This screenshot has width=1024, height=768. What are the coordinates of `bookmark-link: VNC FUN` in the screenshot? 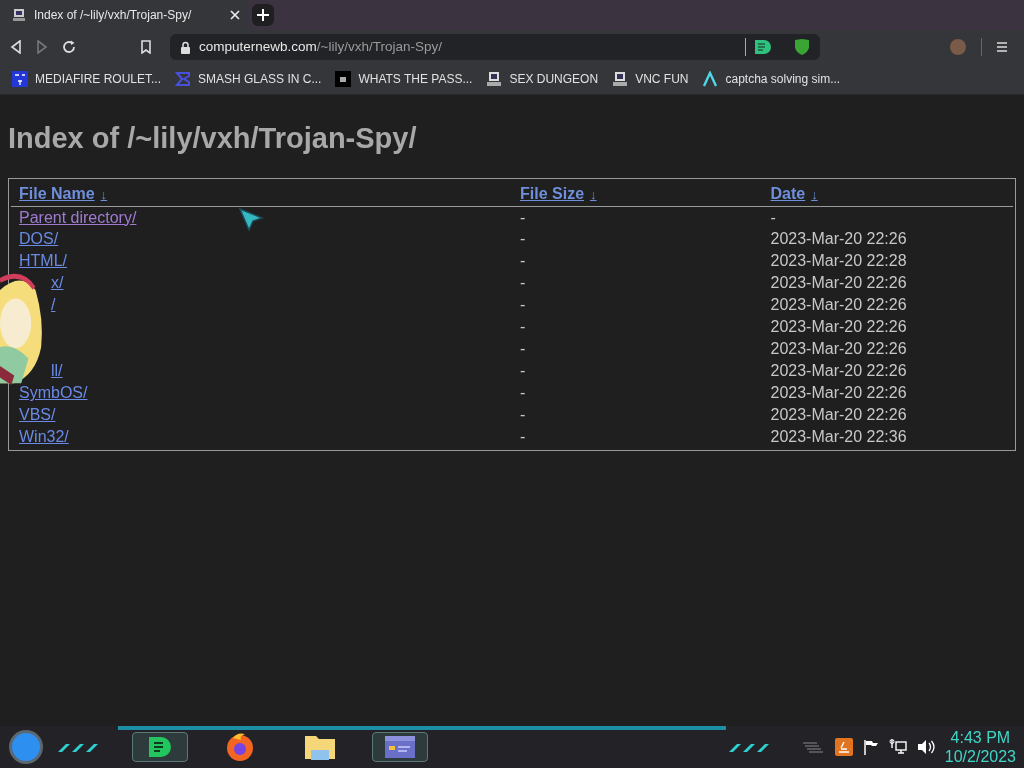 It's located at (650, 79).